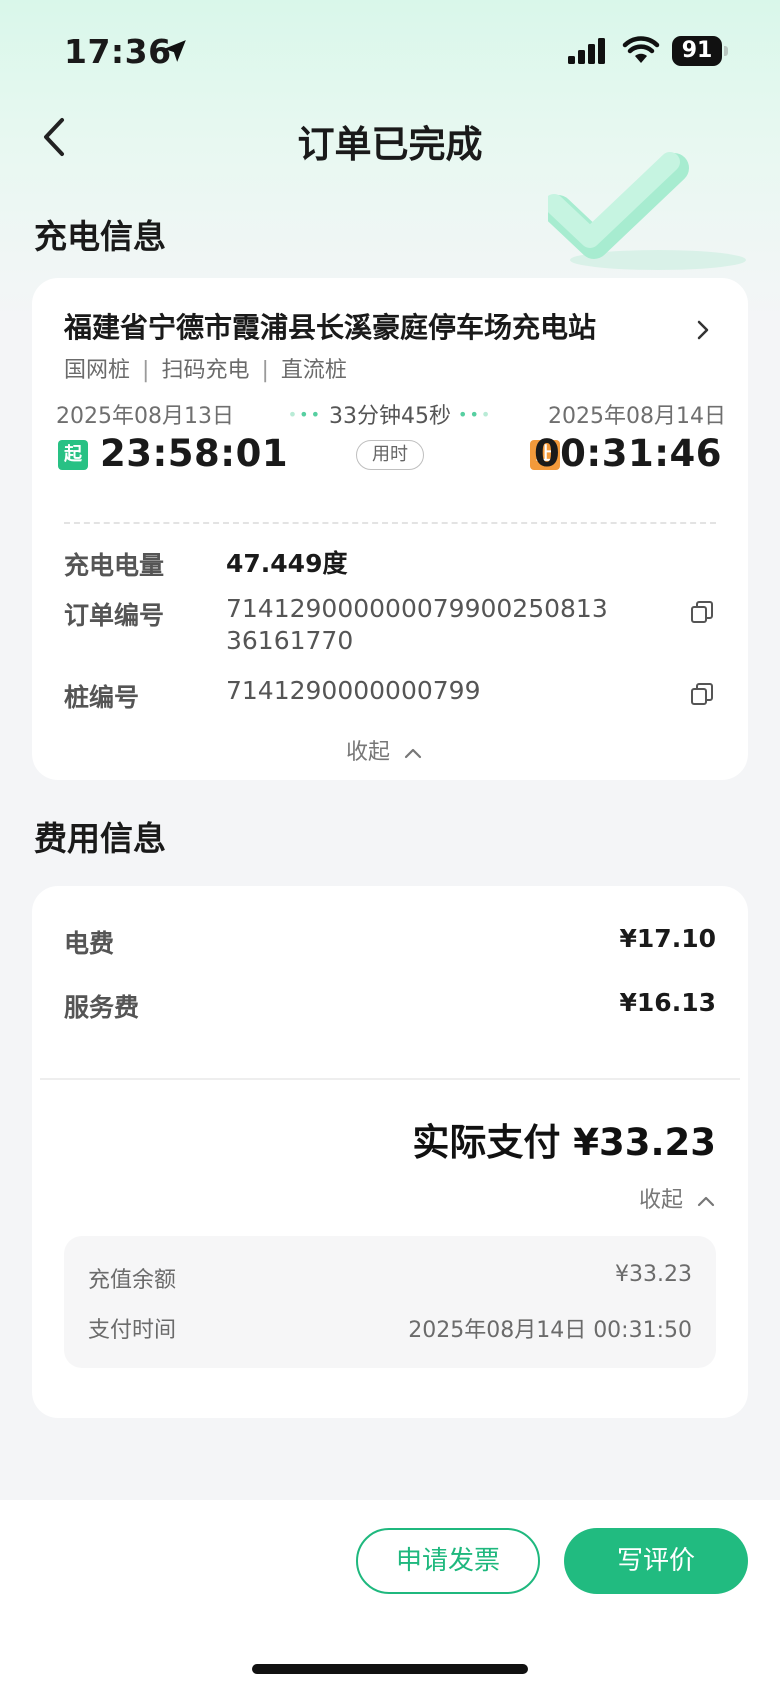 The width and height of the screenshot is (780, 1688). Describe the element at coordinates (290, 640) in the screenshot. I see `order-number-line2: 36161770` at that location.